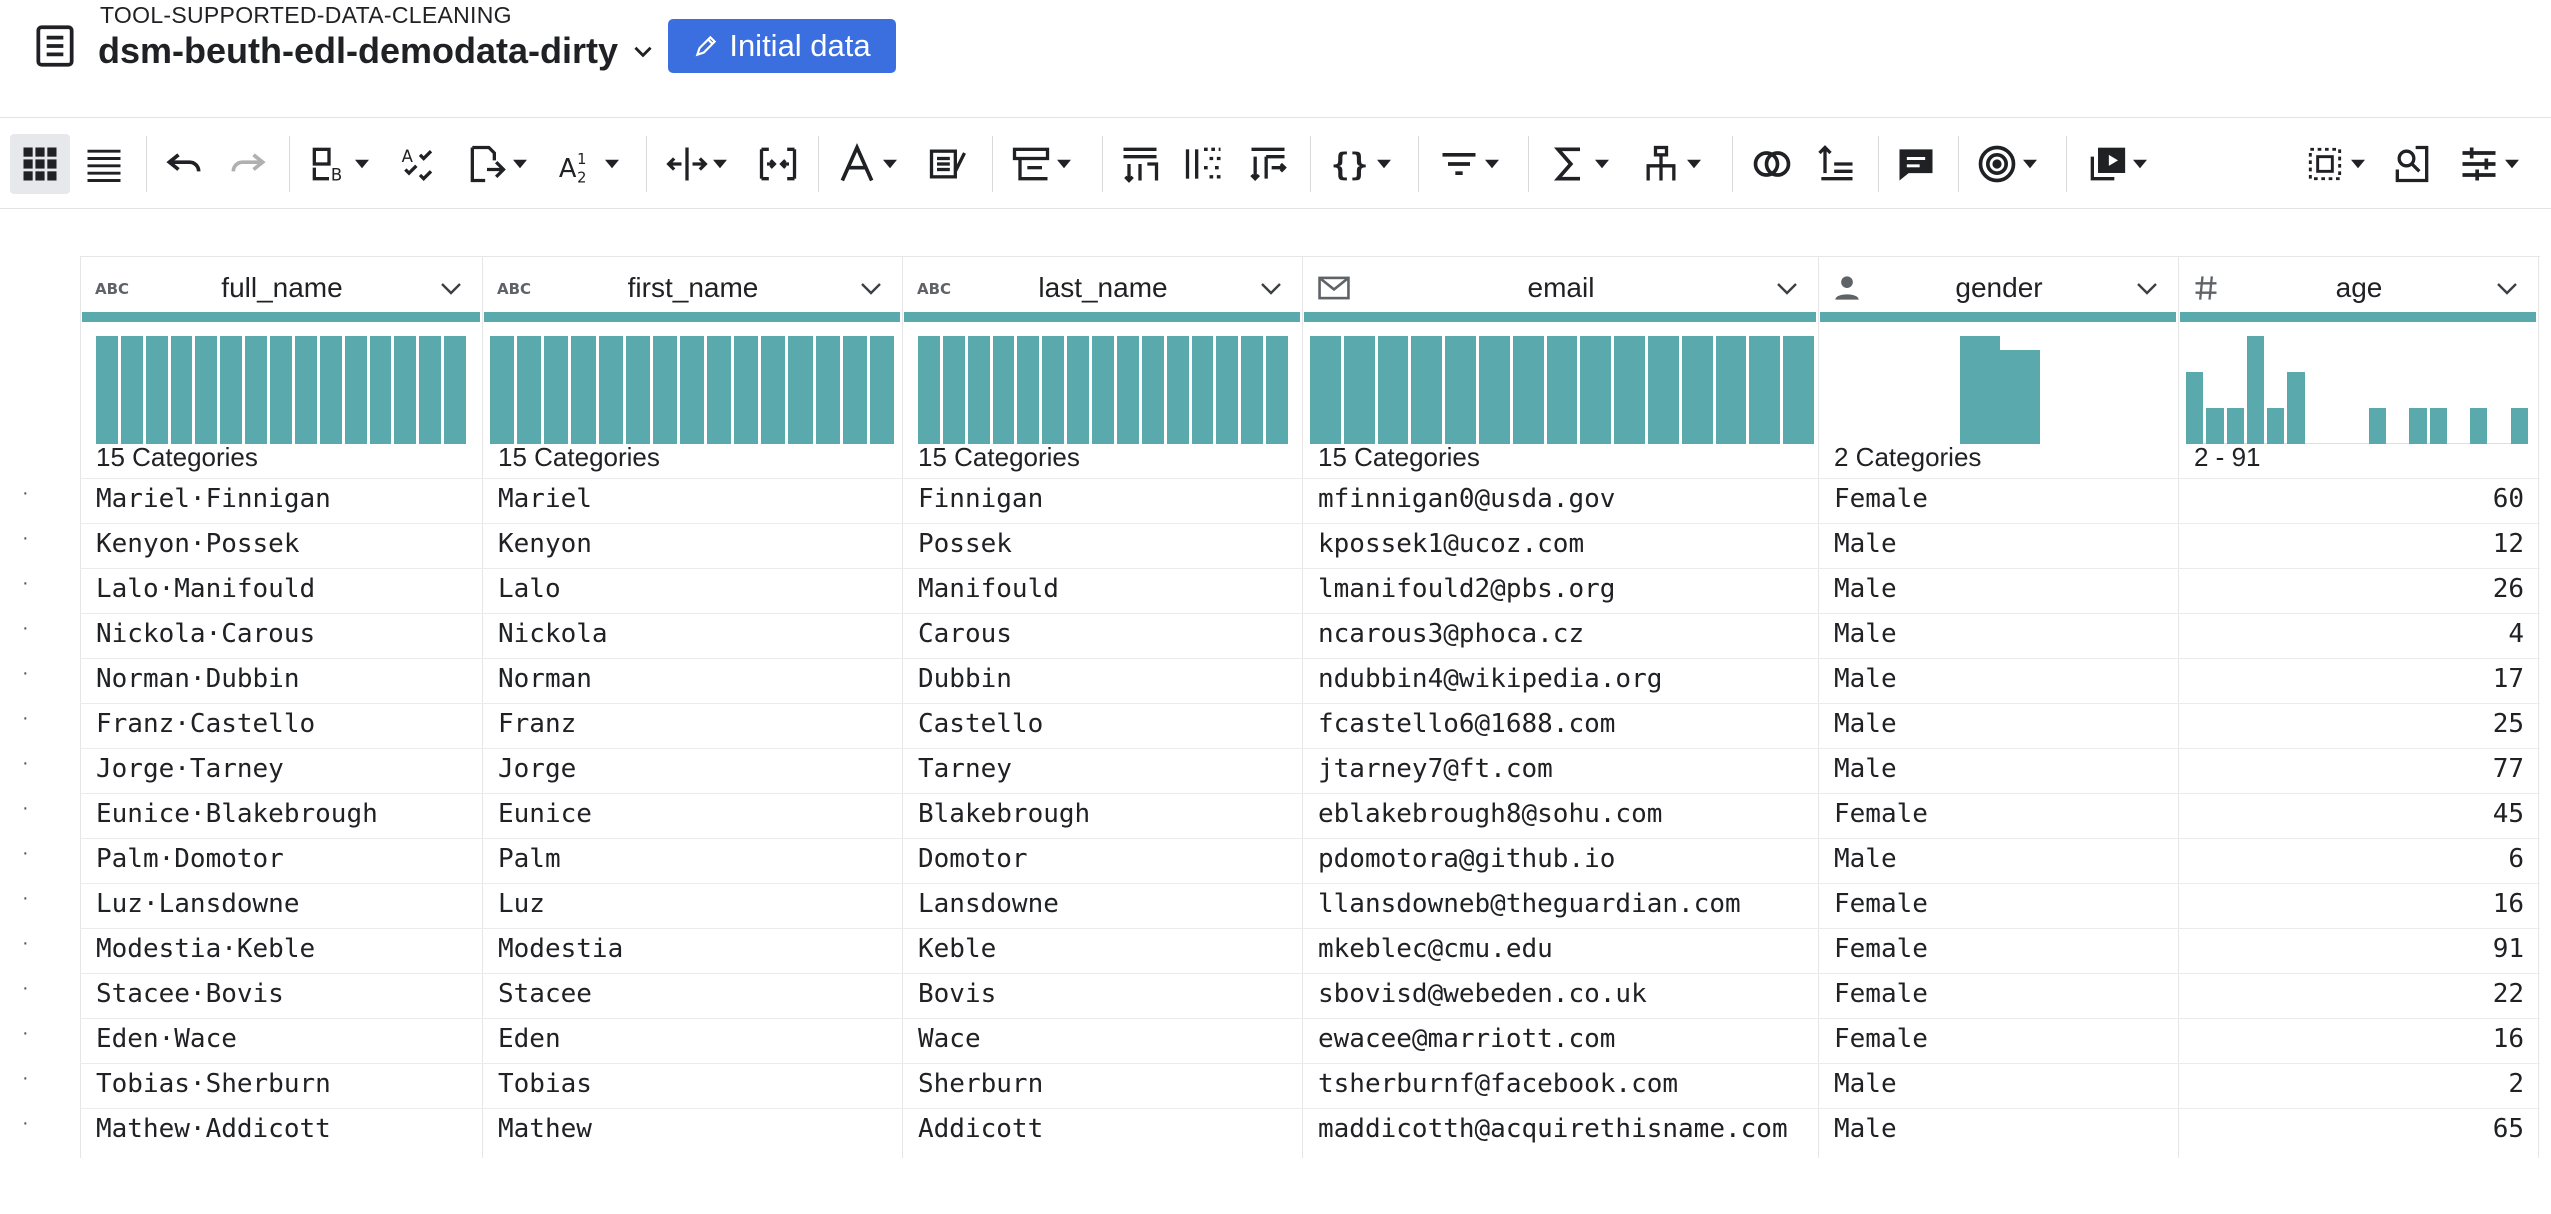 This screenshot has width=2551, height=1214. I want to click on cell-full-name: Franz·Castello, so click(205, 724).